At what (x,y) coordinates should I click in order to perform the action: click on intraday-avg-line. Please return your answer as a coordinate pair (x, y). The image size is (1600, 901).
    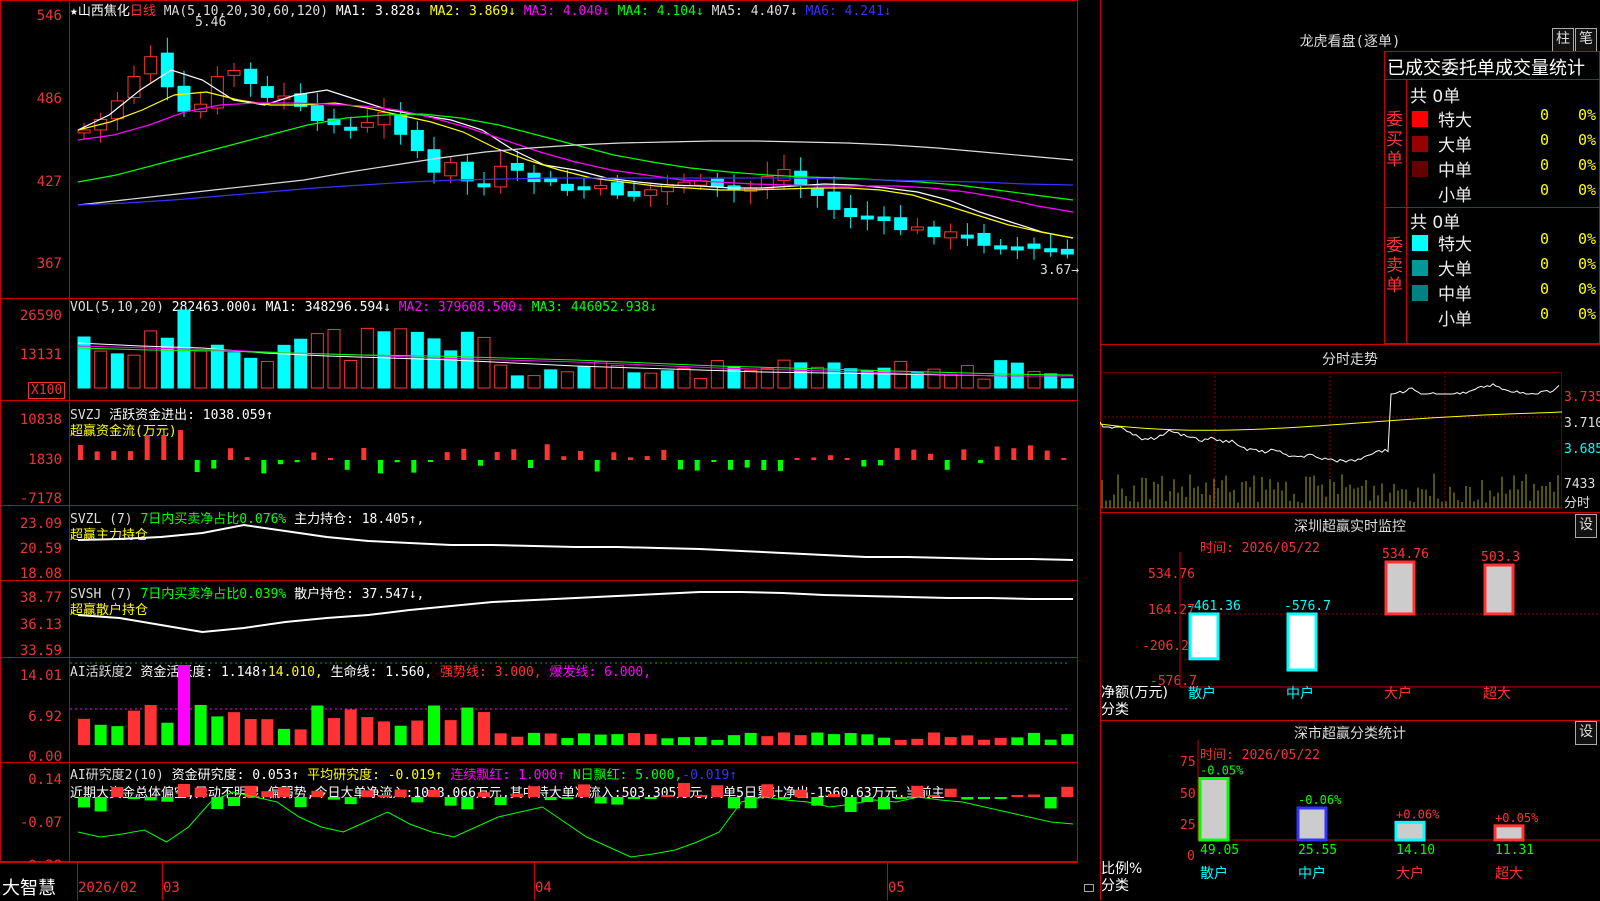
    Looking at the image, I should click on (1331, 421).